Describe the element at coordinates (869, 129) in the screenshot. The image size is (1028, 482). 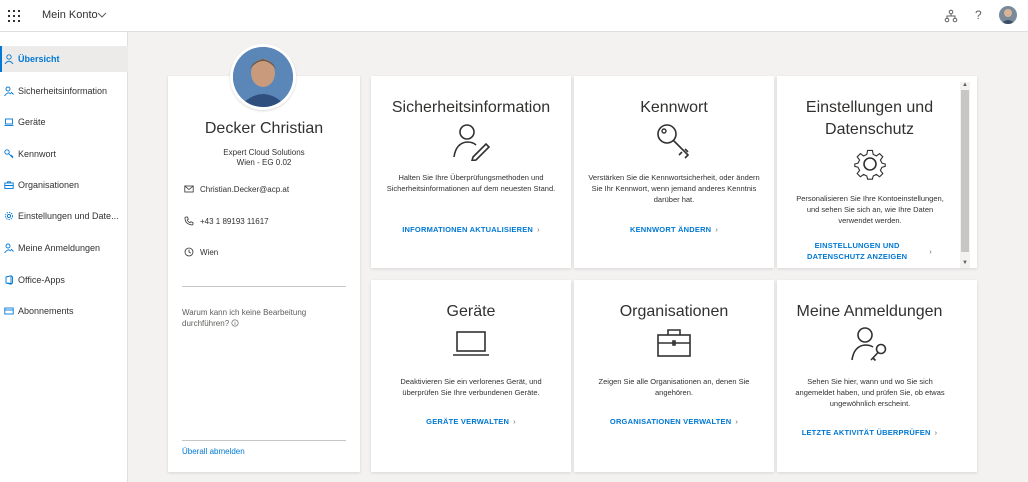
I see `tile-title-line: Datenschutz` at that location.